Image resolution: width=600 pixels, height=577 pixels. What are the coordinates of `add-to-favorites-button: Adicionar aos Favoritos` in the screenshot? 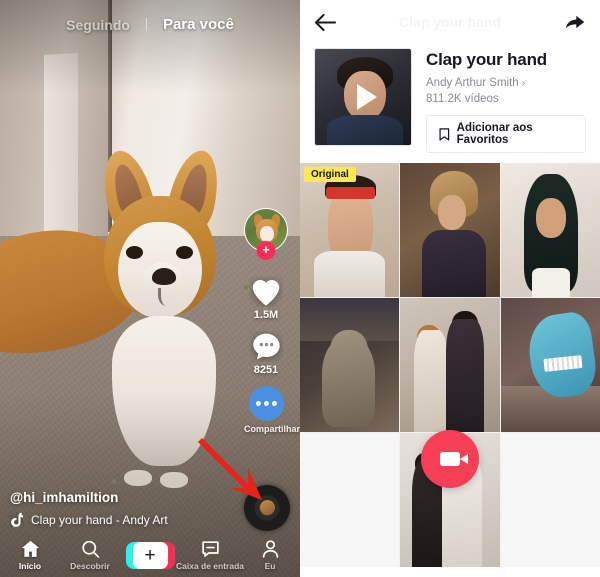 It's located at (506, 134).